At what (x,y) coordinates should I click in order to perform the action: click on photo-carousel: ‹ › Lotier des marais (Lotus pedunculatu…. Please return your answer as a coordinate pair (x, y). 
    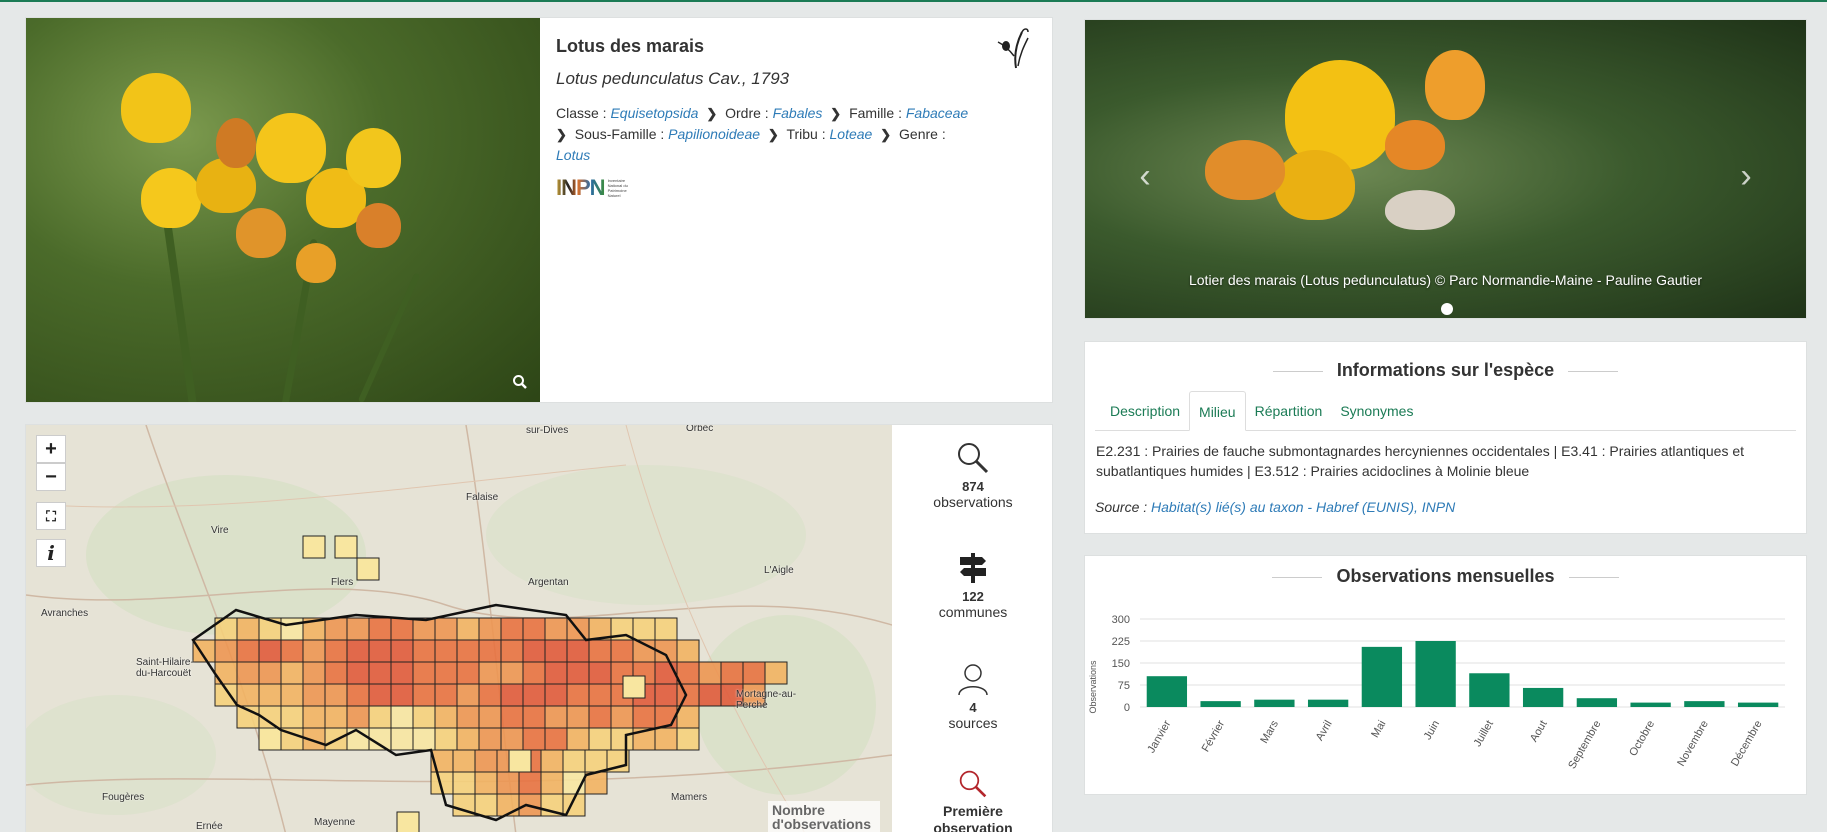
    Looking at the image, I should click on (1445, 169).